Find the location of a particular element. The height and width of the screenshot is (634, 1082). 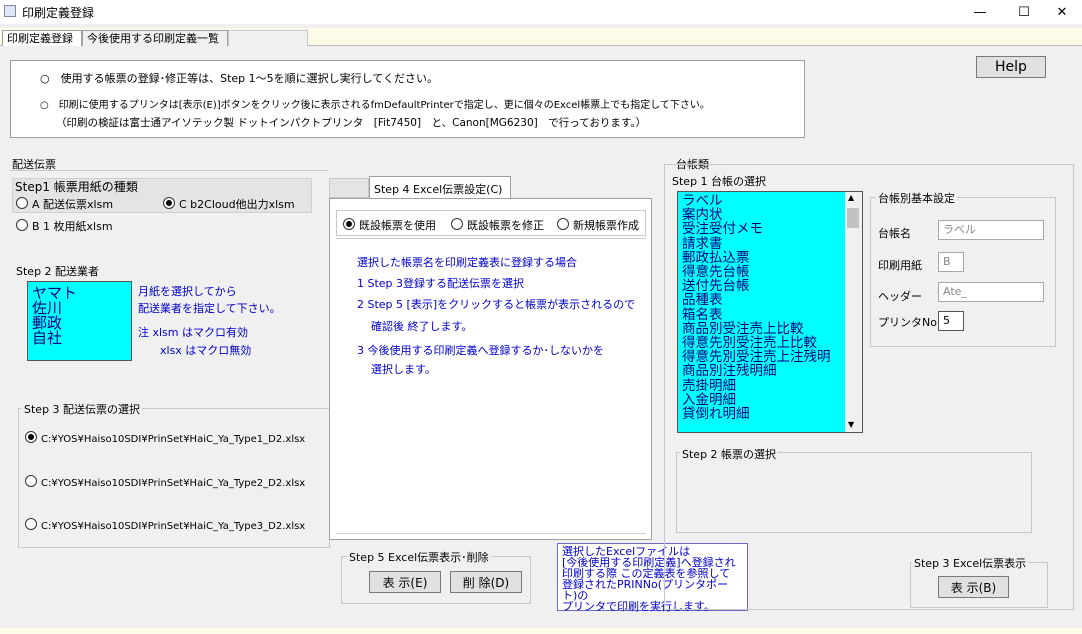

option-b-label: B 1 枚用紙xlsm is located at coordinates (72, 226).